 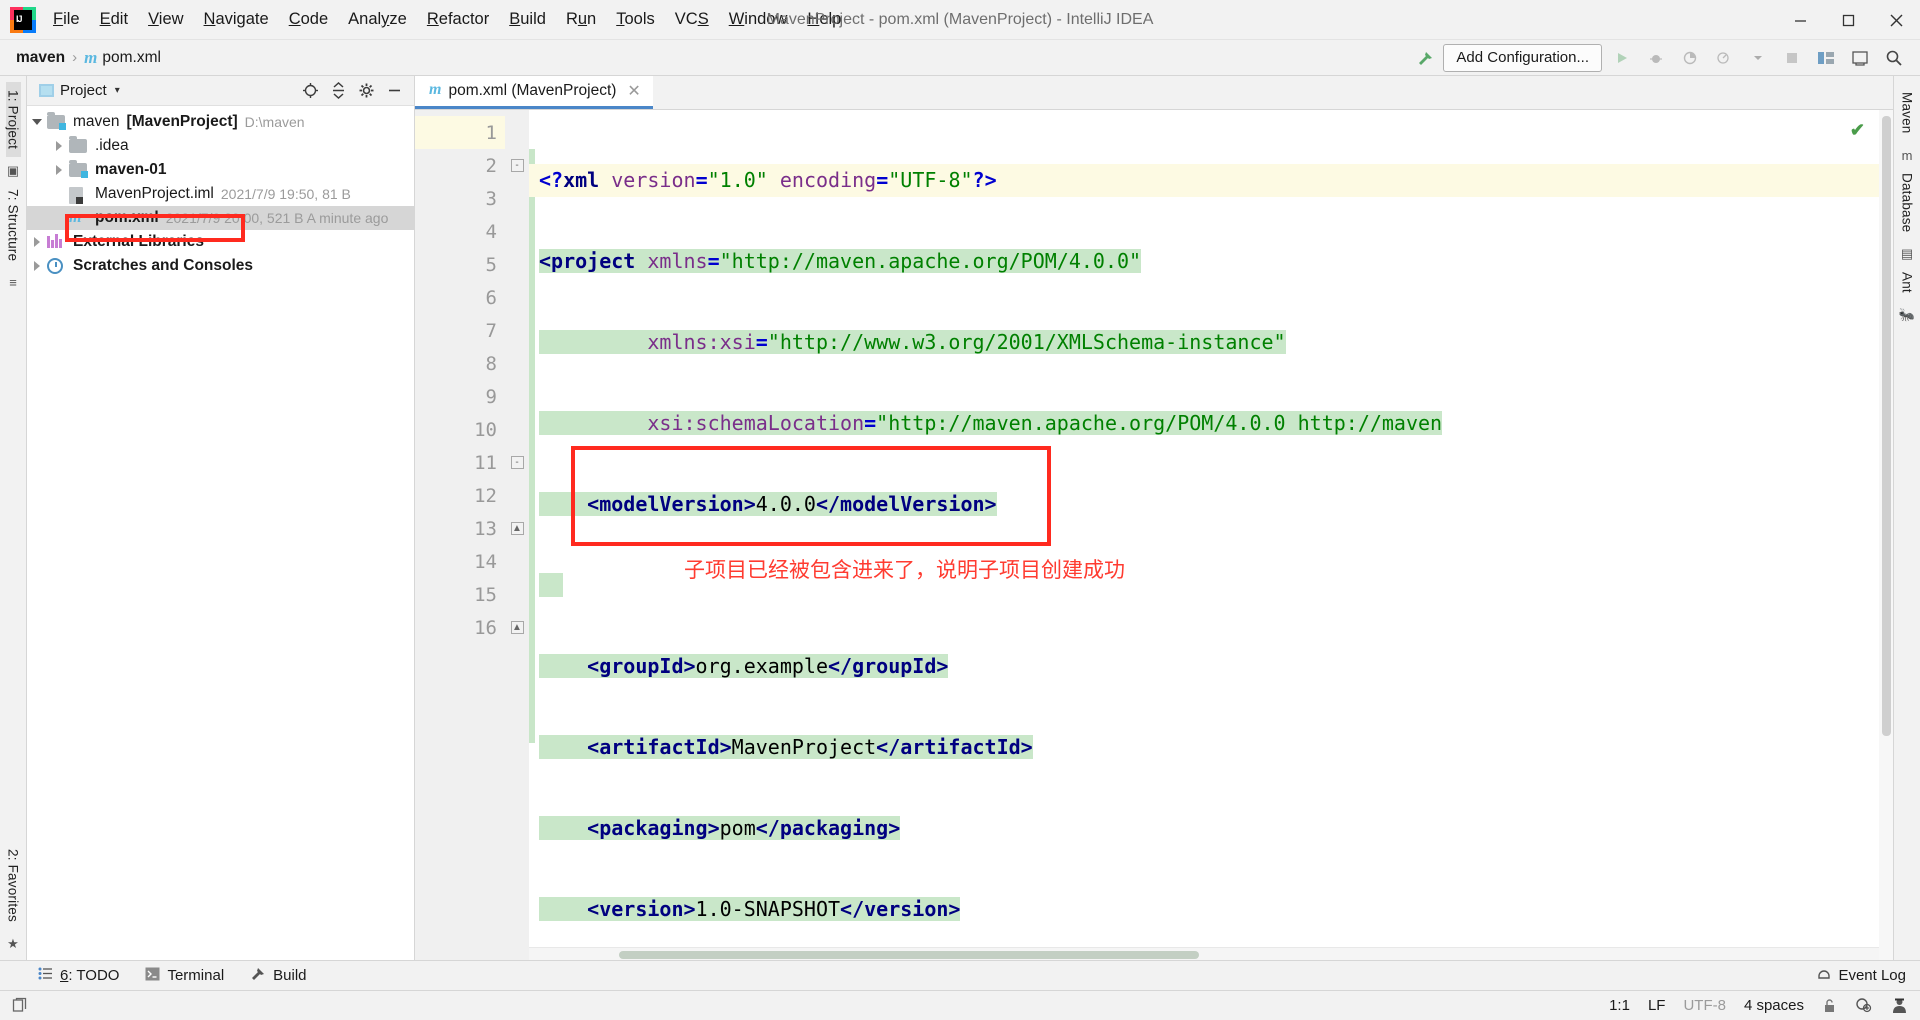 What do you see at coordinates (220, 170) in the screenshot?
I see `tree-item-maven-01: maven-01` at bounding box center [220, 170].